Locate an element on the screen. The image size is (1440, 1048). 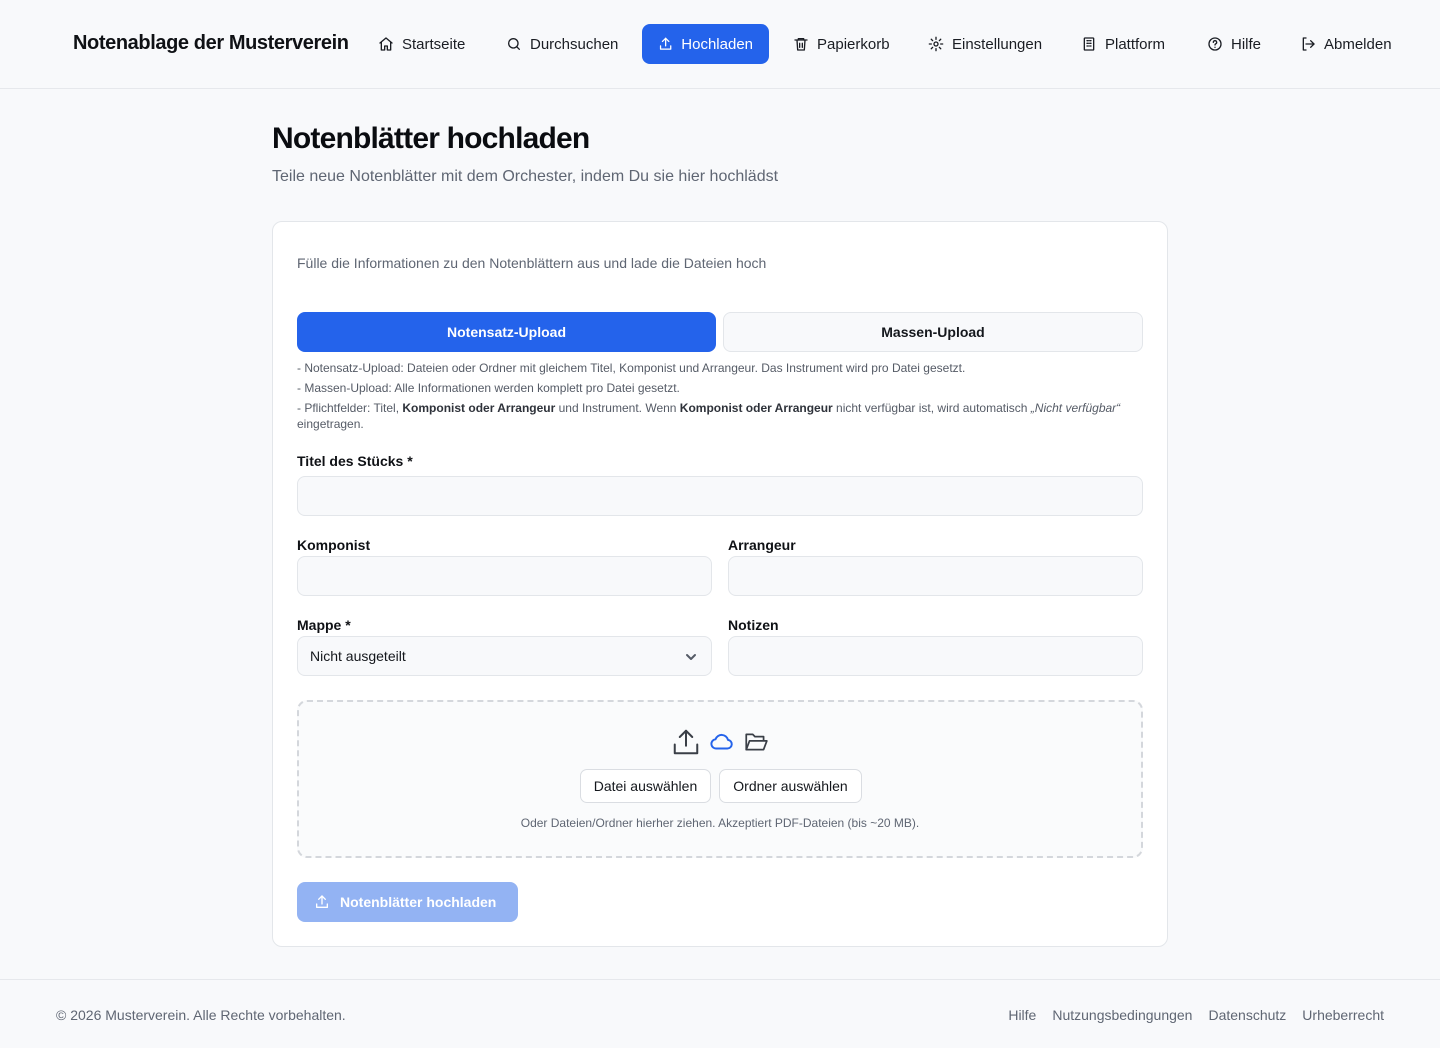
help-circle-icon is located at coordinates (1215, 44).